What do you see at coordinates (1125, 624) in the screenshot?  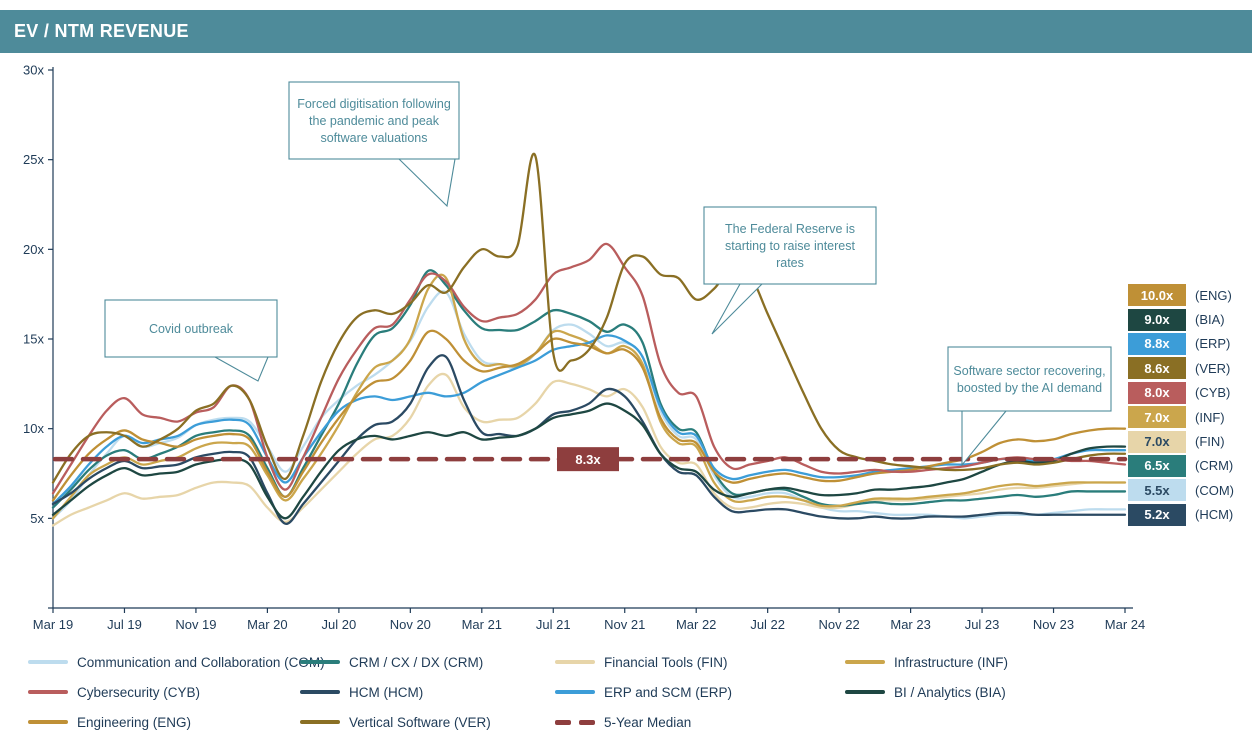 I see `x-tick-label: Mar 24` at bounding box center [1125, 624].